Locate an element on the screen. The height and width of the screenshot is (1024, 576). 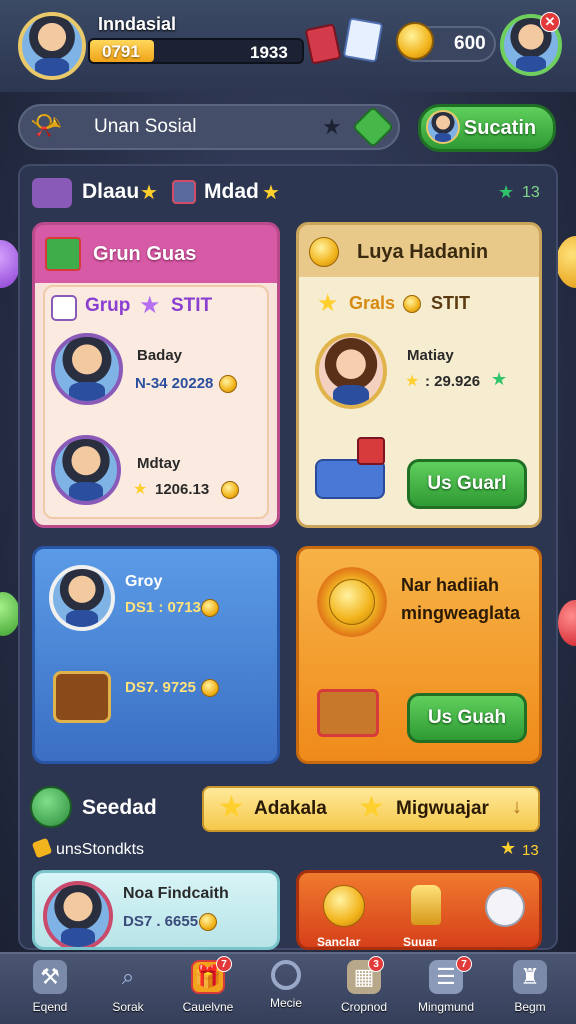
gold-player-name: Matiay is located at coordinates (430, 355).